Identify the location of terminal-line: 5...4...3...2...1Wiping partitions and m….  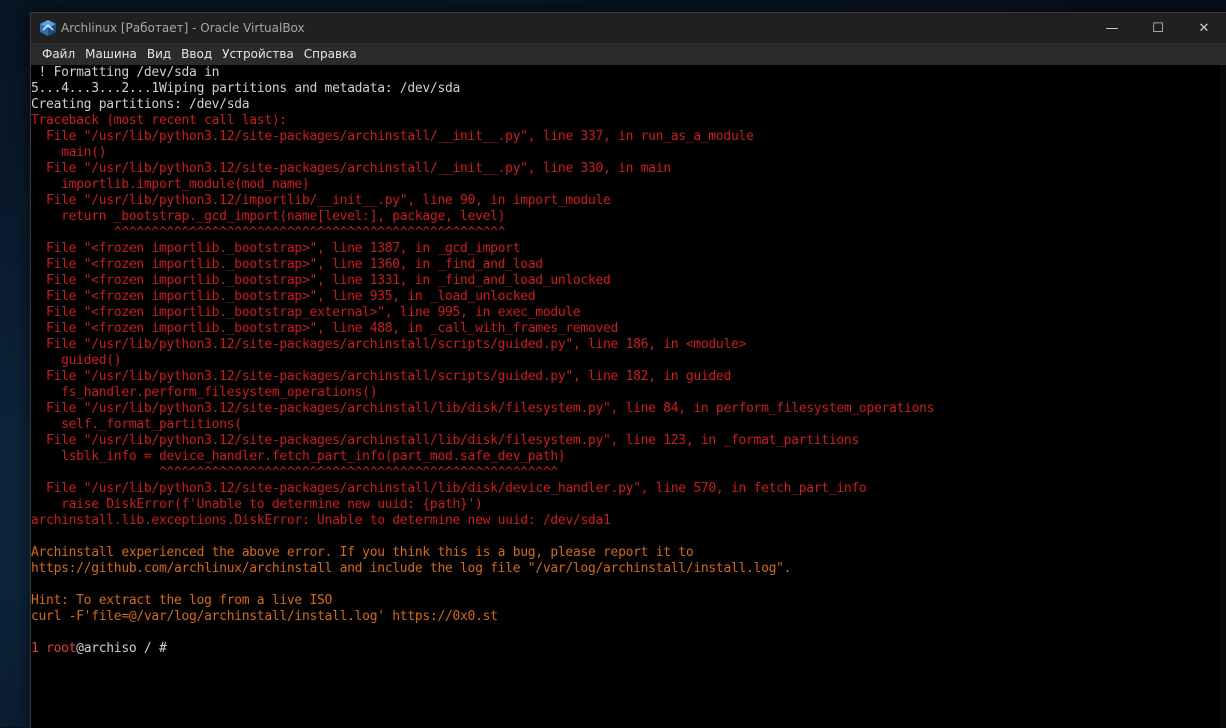
(246, 88).